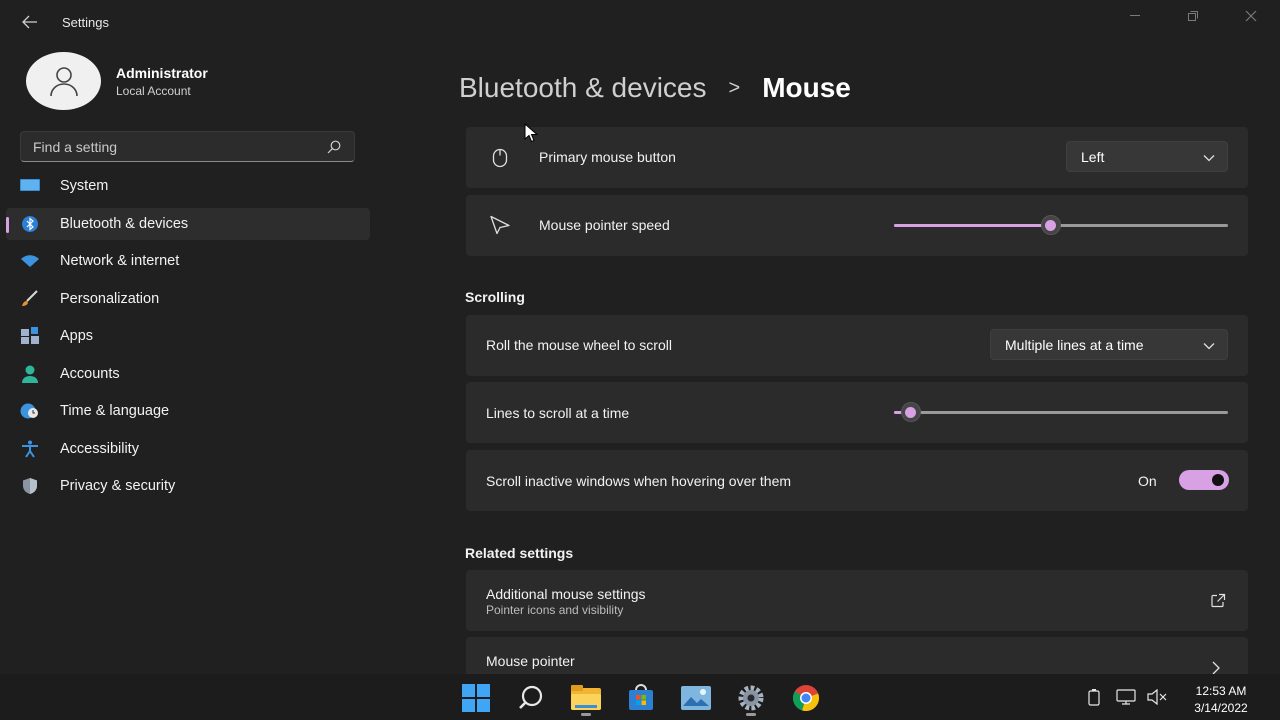  What do you see at coordinates (696, 698) in the screenshot?
I see `photos-icon` at bounding box center [696, 698].